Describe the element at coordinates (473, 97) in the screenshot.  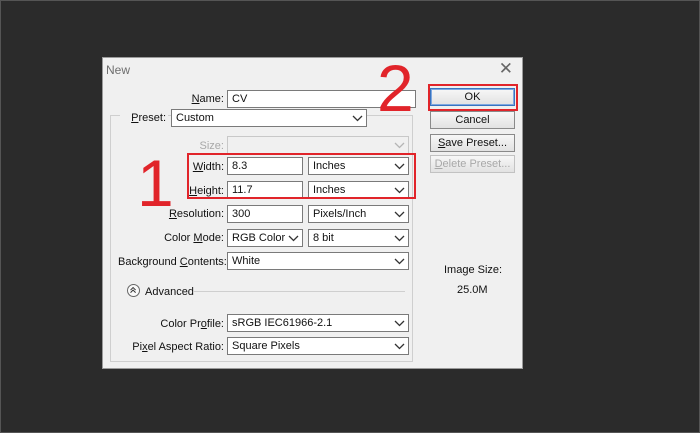
I see `highlight-box-ok-button` at that location.